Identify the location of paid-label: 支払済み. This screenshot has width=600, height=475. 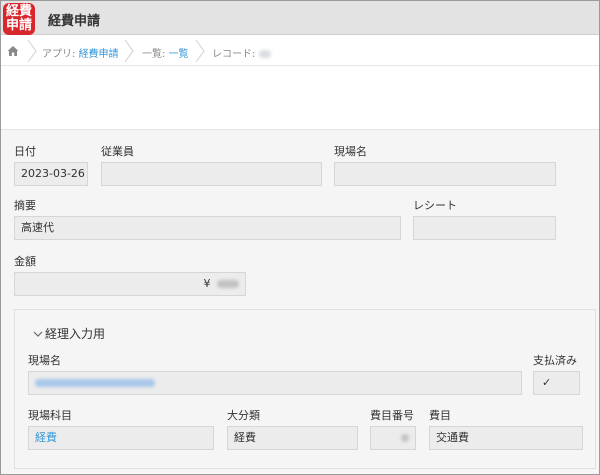
(555, 360).